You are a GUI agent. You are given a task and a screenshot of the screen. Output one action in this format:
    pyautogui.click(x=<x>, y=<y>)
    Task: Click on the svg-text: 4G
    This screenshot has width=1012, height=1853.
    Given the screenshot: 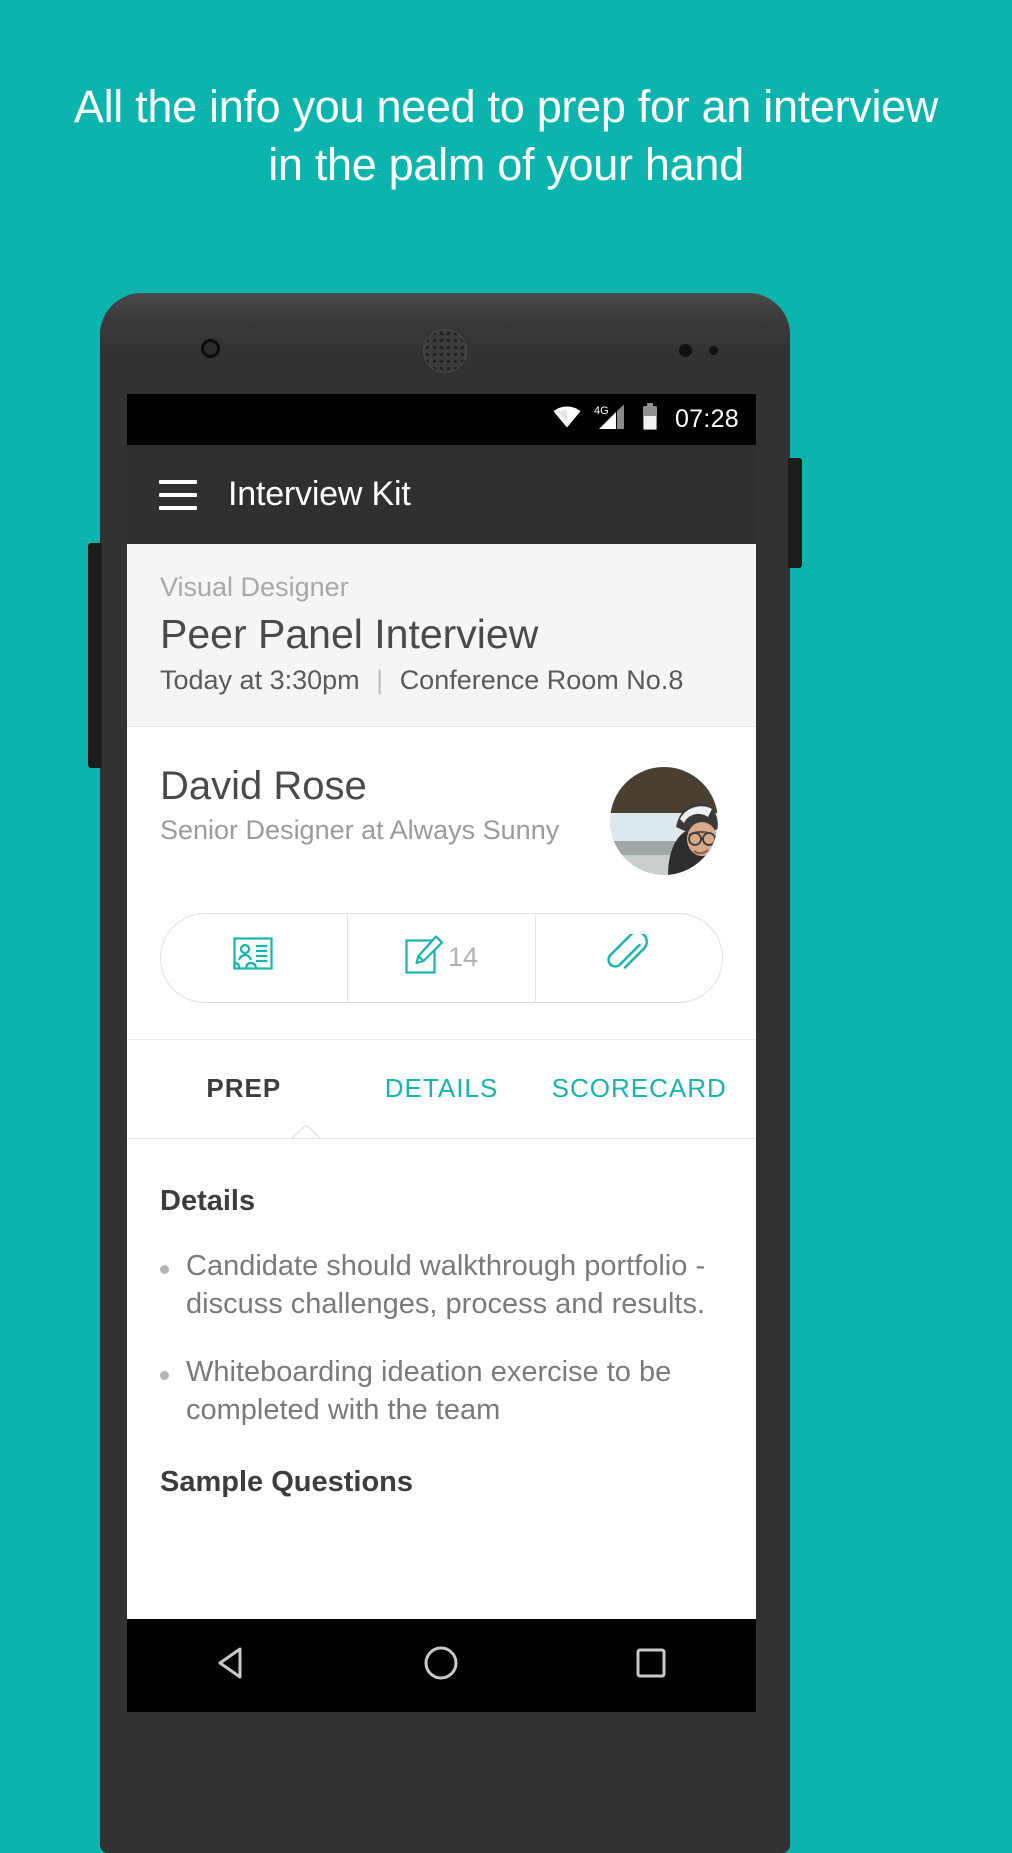 What is the action you would take?
    pyautogui.click(x=601, y=411)
    